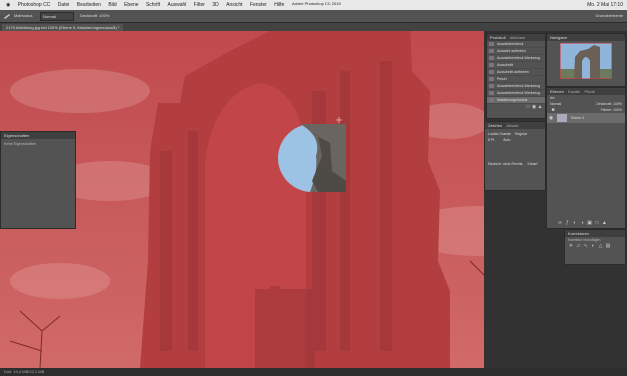 Image resolution: width=627 pixels, height=376 pixels. Describe the element at coordinates (153, 5) in the screenshot. I see `menu-type: Schrift` at that location.